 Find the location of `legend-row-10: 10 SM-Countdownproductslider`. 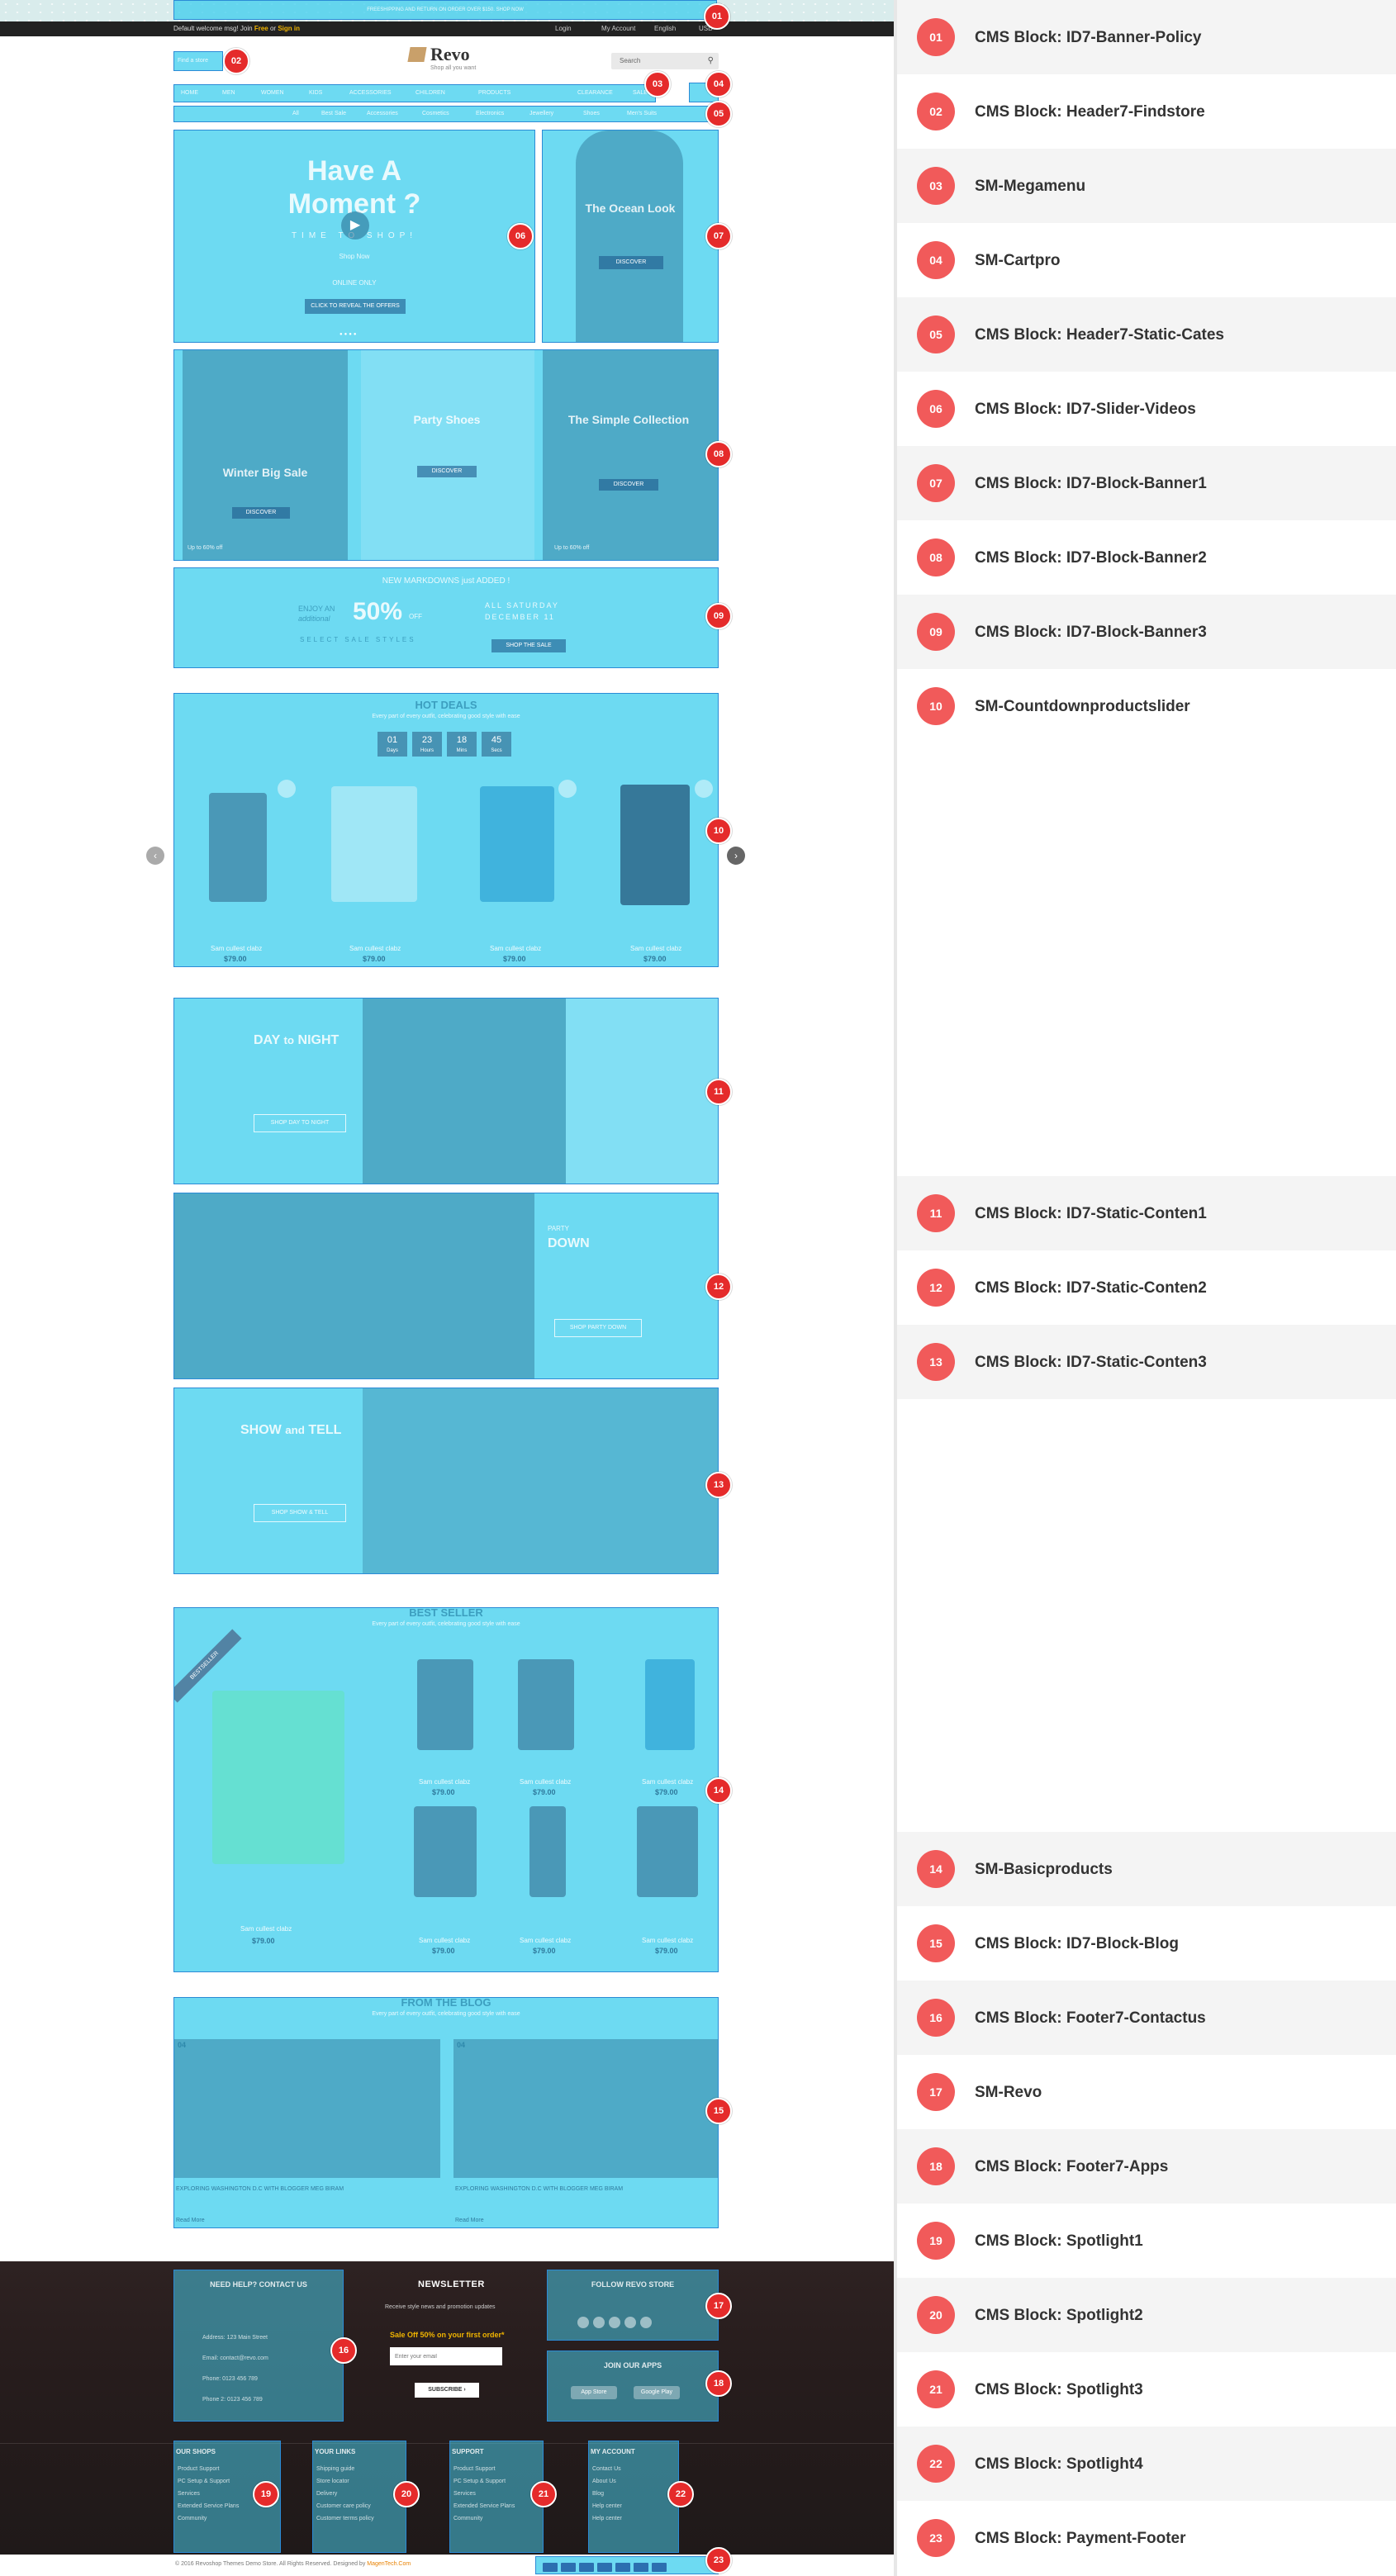

legend-row-10: 10 SM-Countdownproductslider is located at coordinates (1146, 706).